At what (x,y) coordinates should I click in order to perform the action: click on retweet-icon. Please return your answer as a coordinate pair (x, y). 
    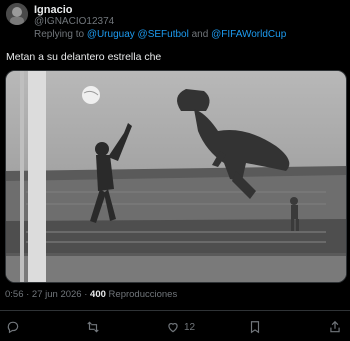
    Looking at the image, I should click on (93, 327).